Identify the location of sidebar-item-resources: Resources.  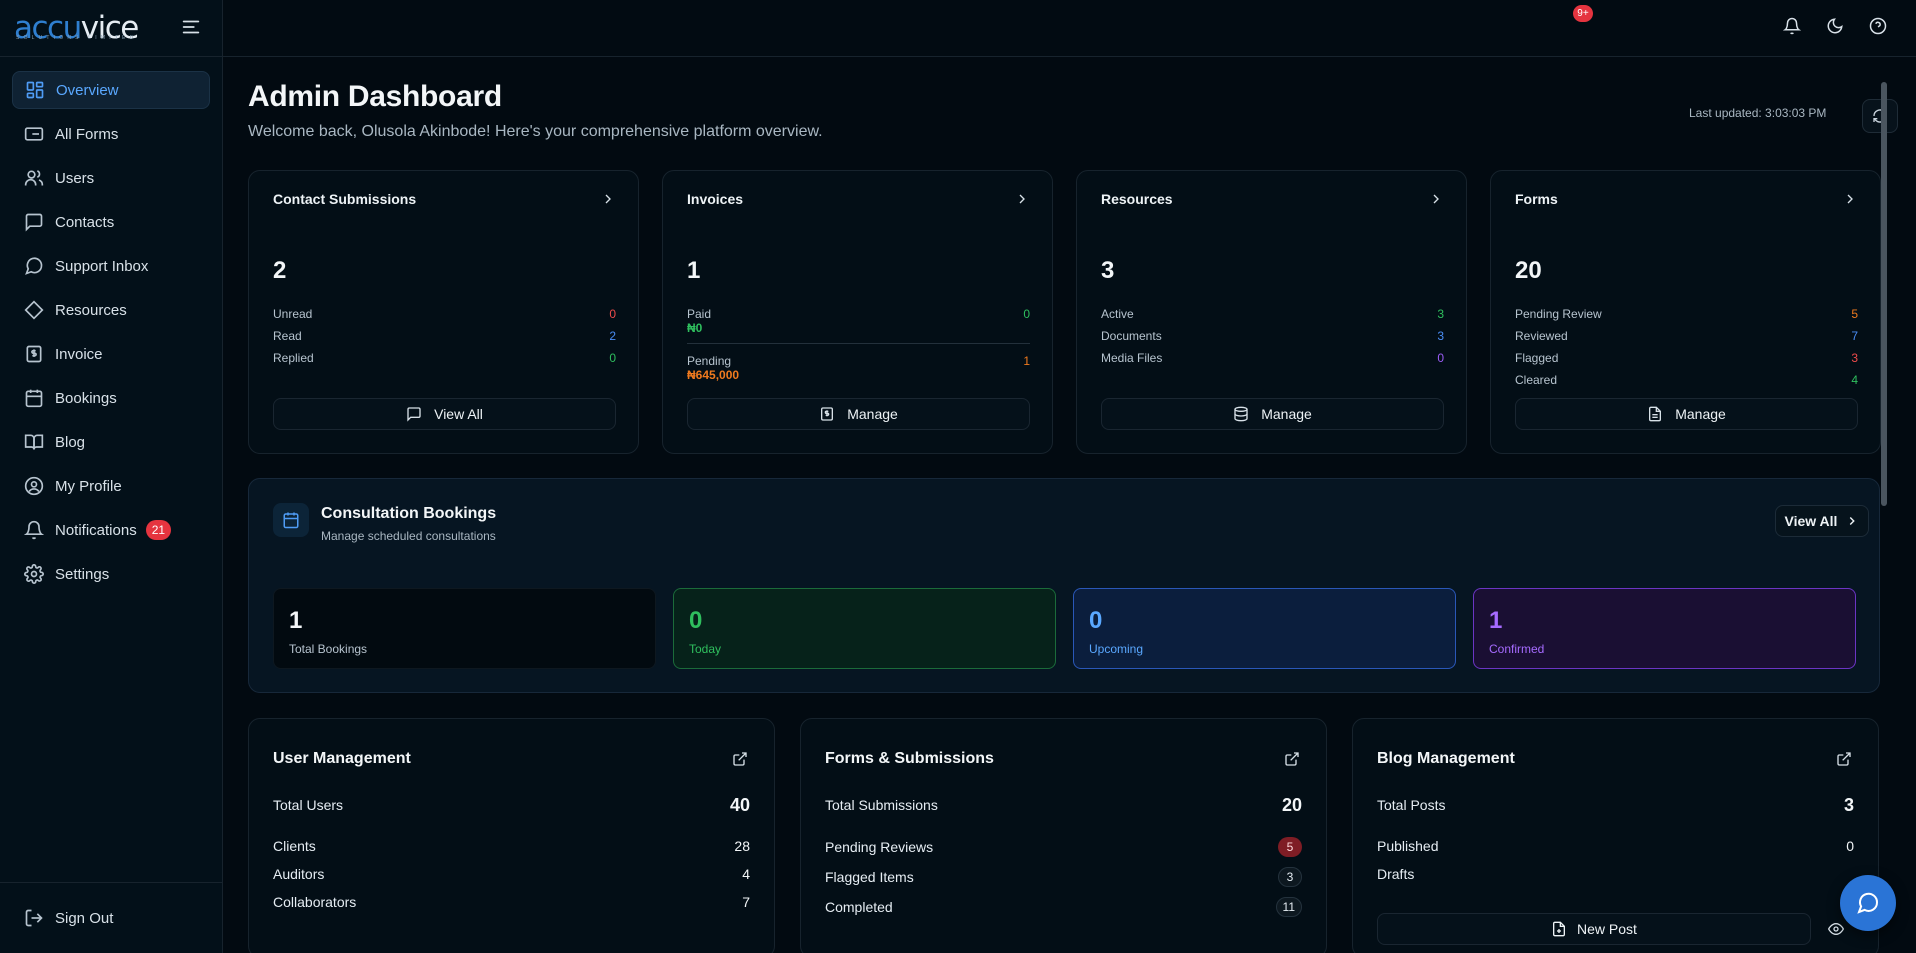
(111, 310).